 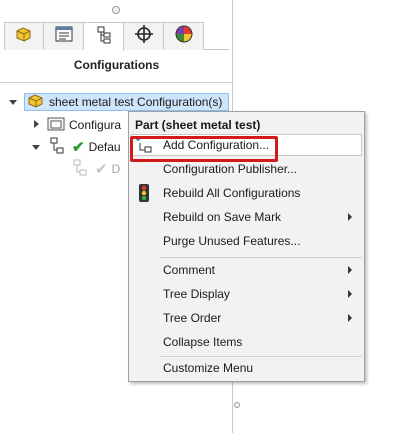 What do you see at coordinates (222, 217) in the screenshot?
I see `menu-item-label: Rebuild on Save Mark` at bounding box center [222, 217].